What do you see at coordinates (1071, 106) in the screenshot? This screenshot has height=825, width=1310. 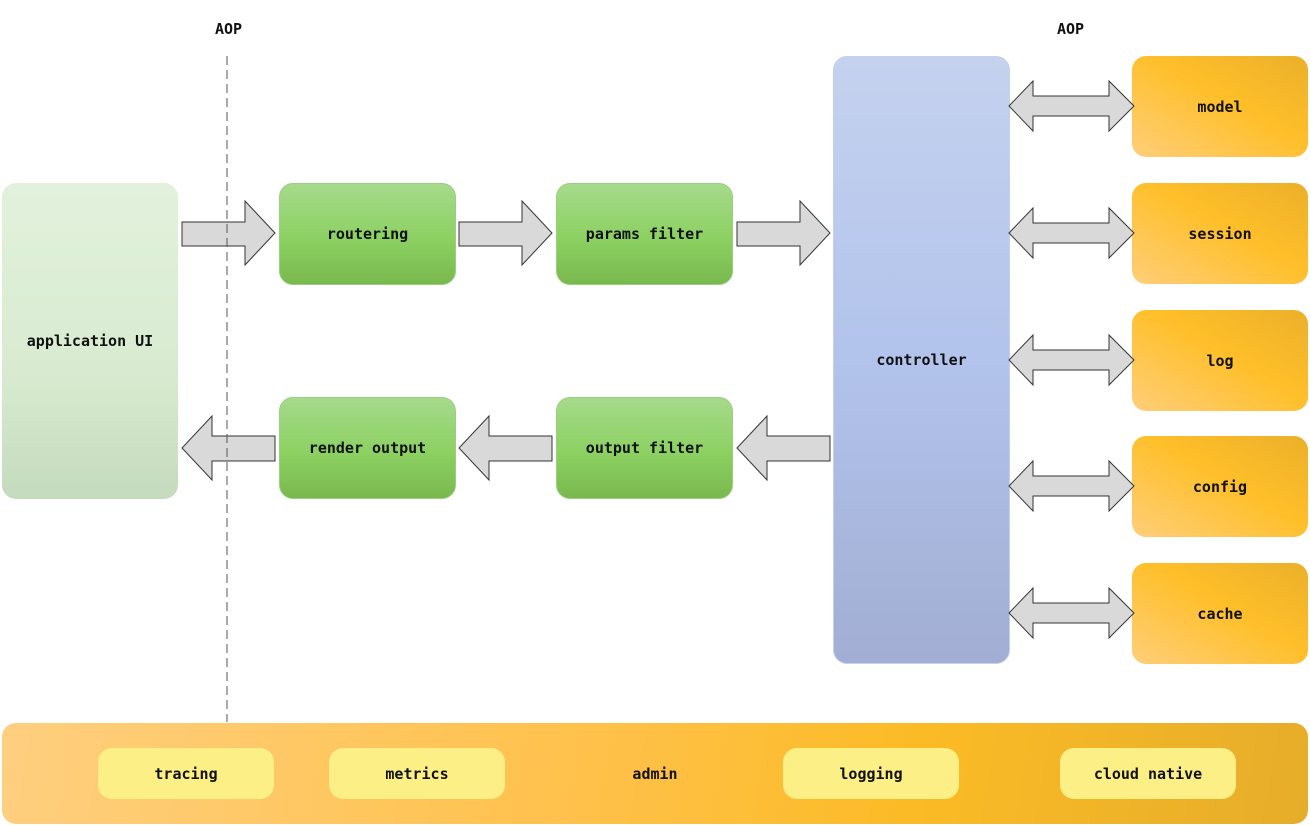 I see `bidir-arrow-controller-model` at bounding box center [1071, 106].